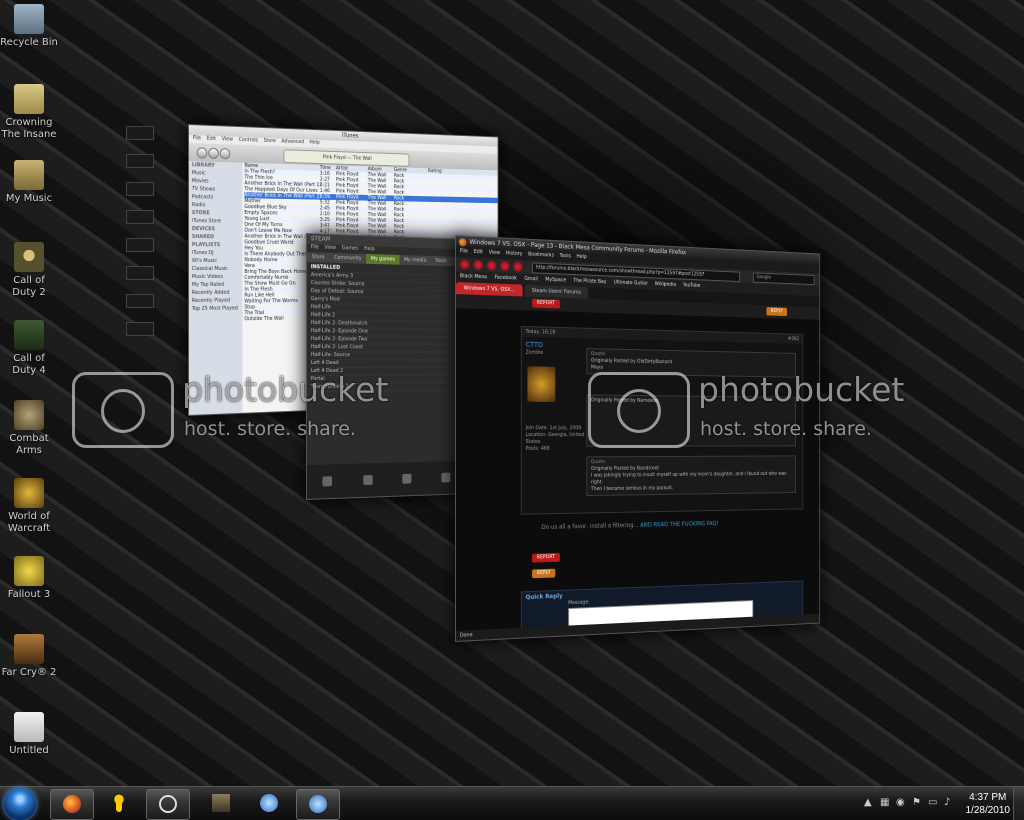  Describe the element at coordinates (29, 128) in the screenshot. I see `desktop-icon-label: Crowning The Insane` at that location.